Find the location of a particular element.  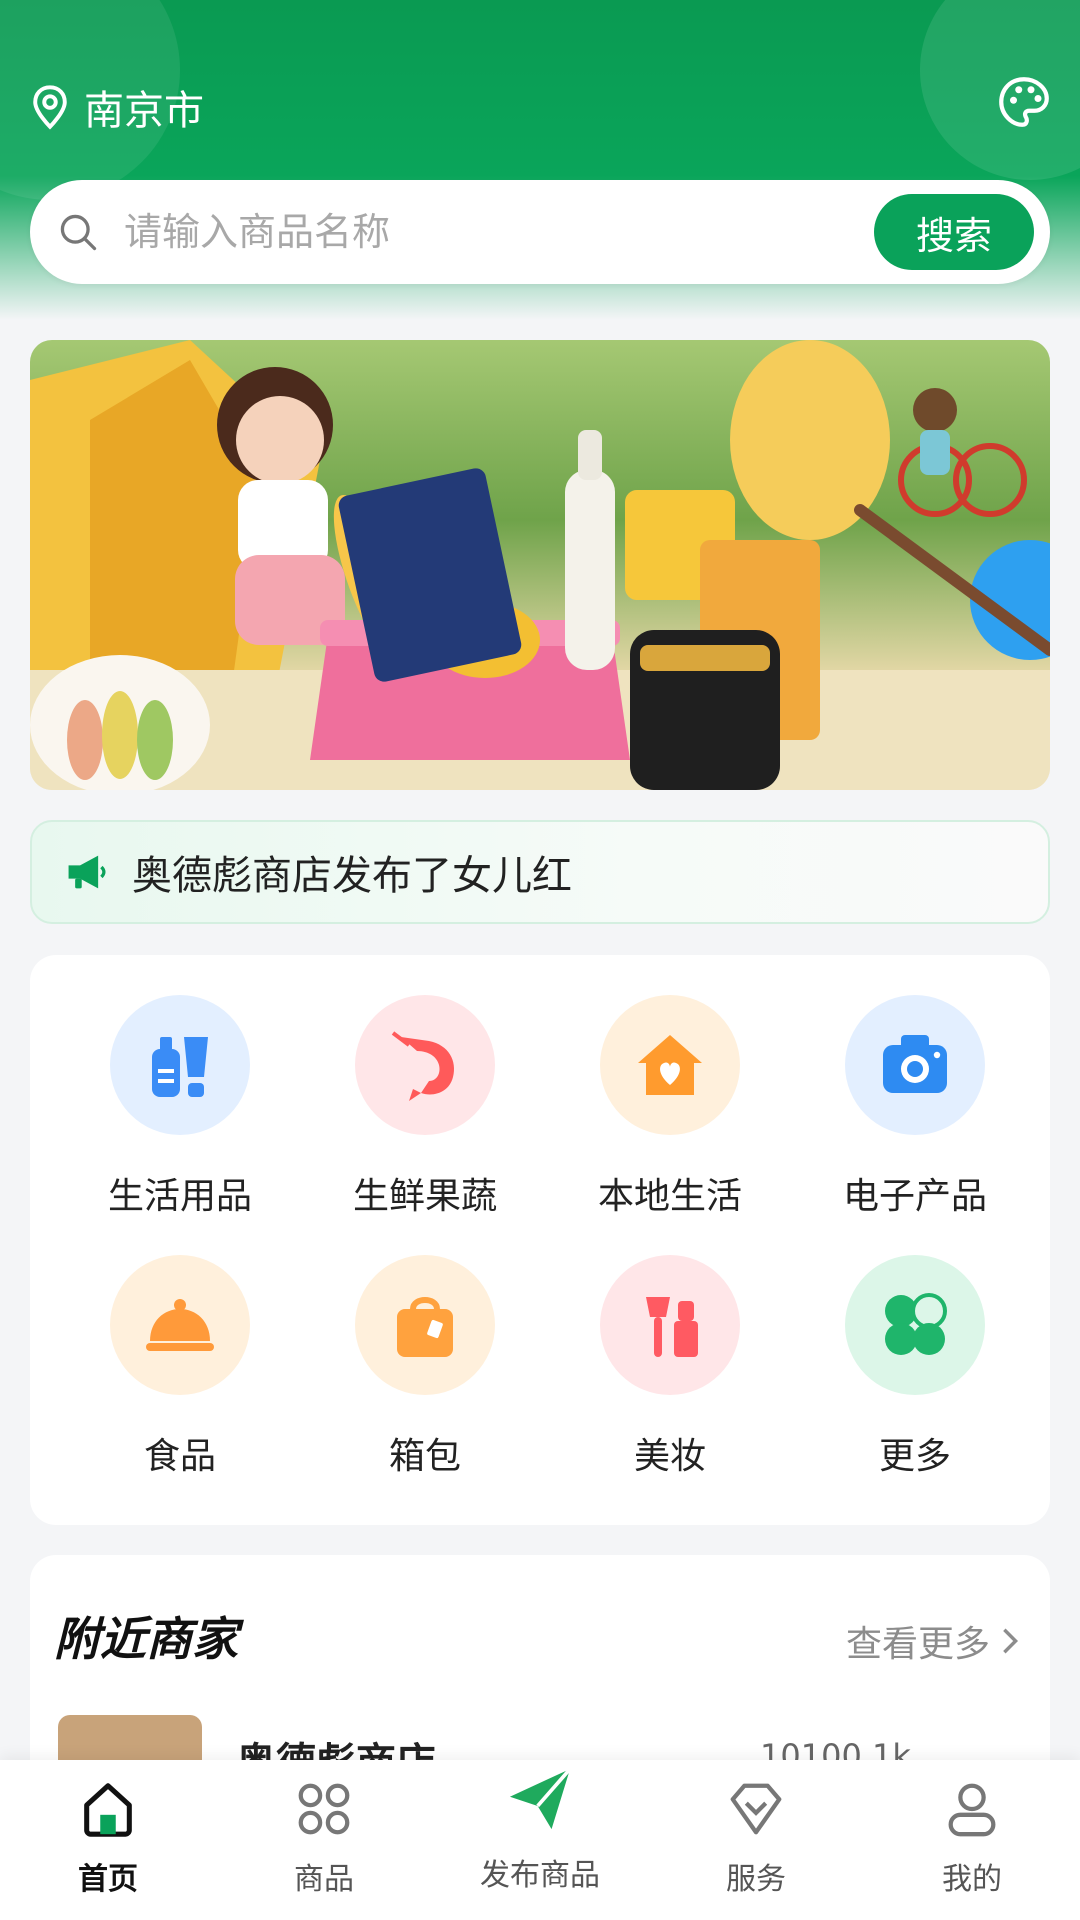

category-label: 生鲜果蔬 is located at coordinates (424, 1196).